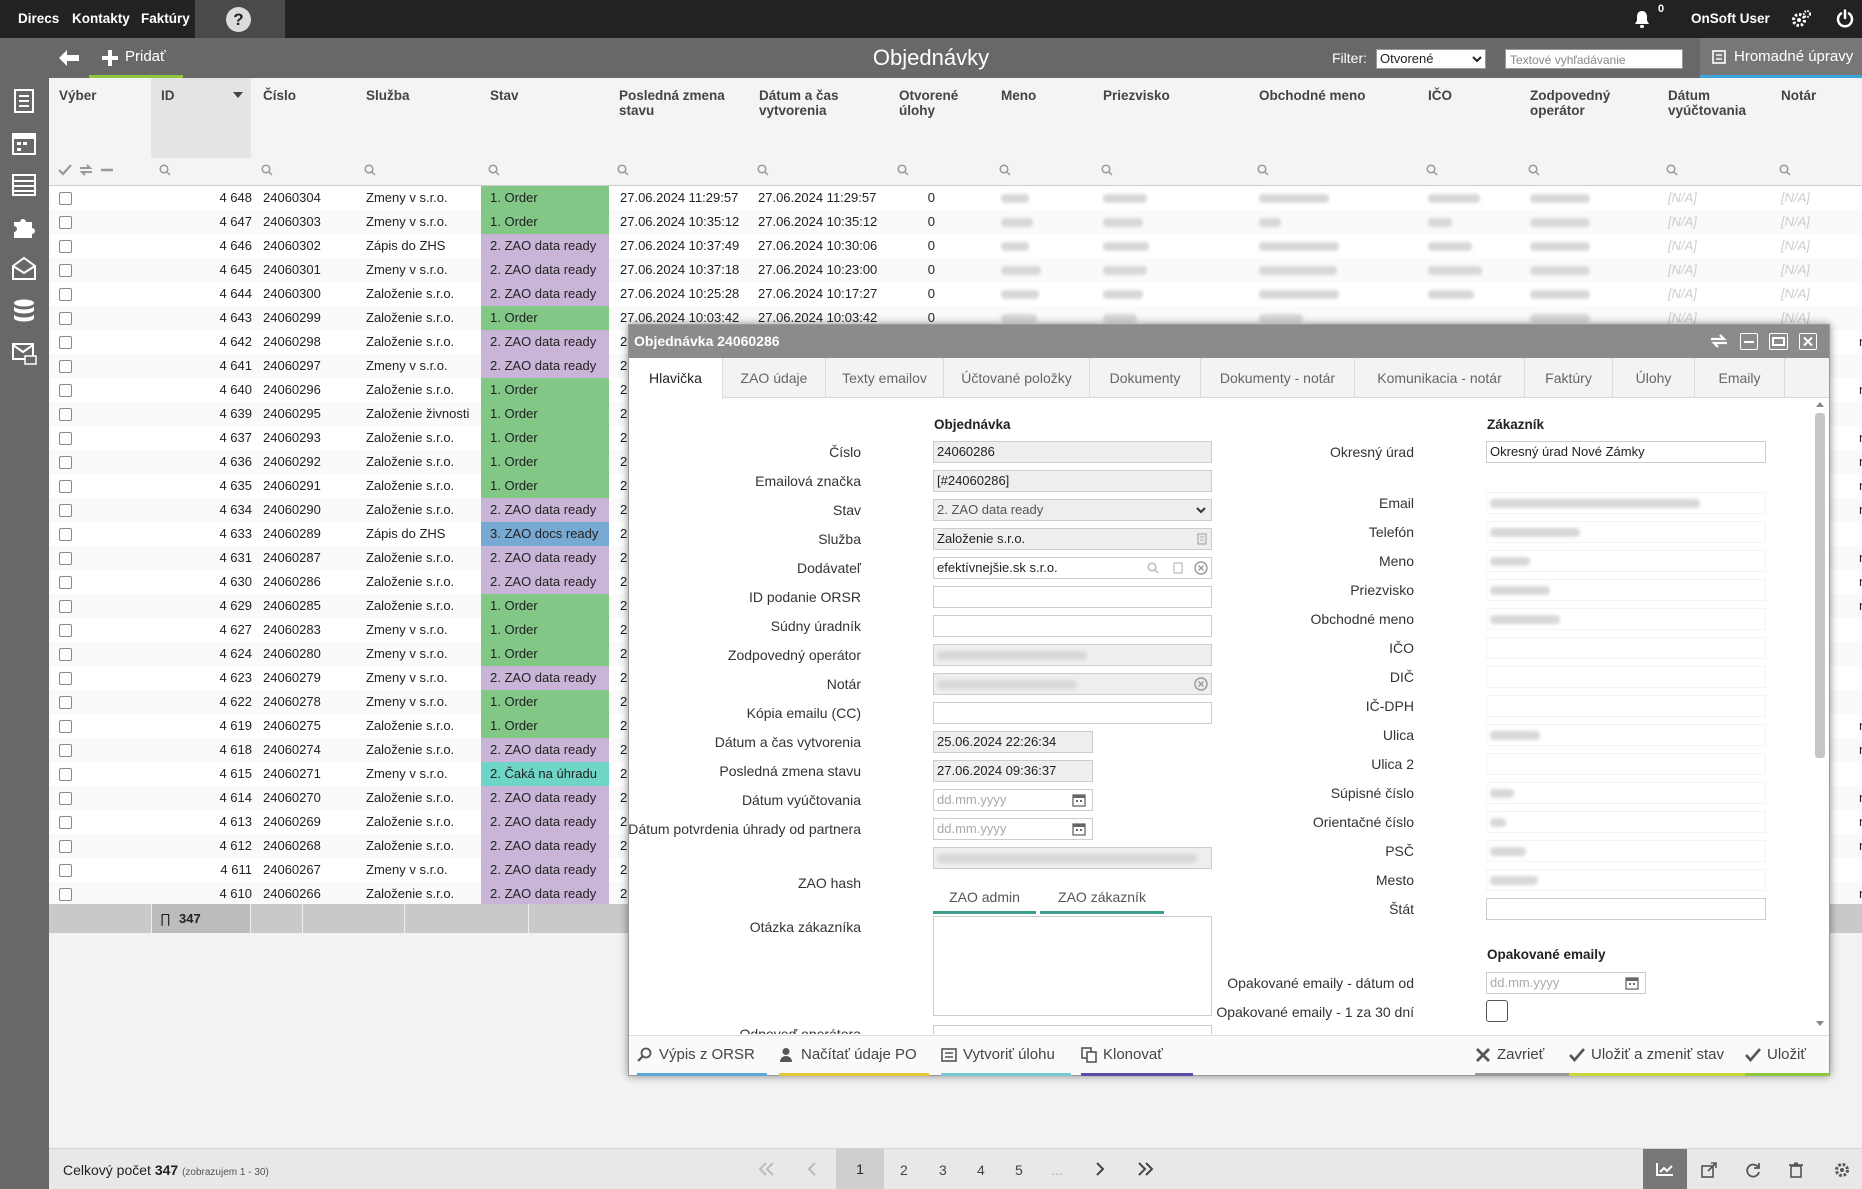 The image size is (1862, 1189). I want to click on col-header-posledna-zmena: Posledná zmena stavu, so click(679, 103).